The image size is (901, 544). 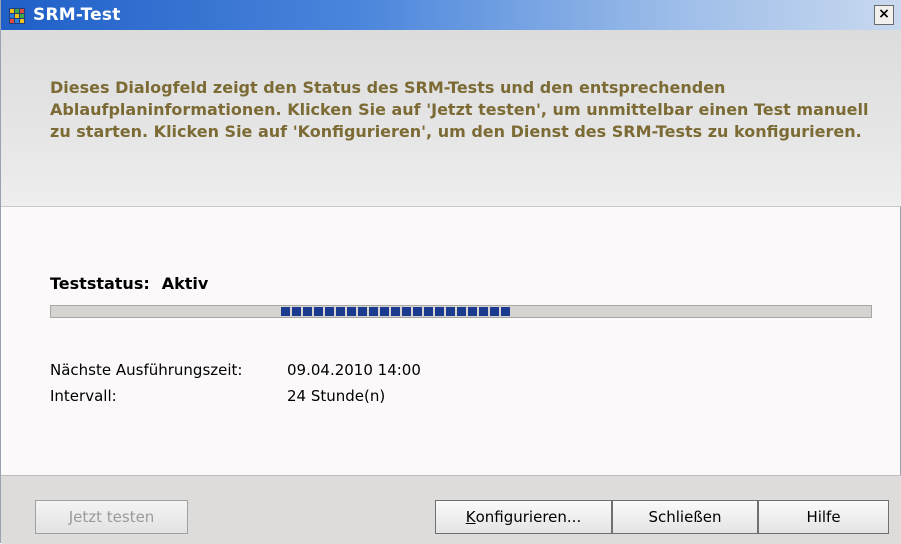 What do you see at coordinates (354, 370) in the screenshot?
I see `next-run-value: 09.04.2010 14:00` at bounding box center [354, 370].